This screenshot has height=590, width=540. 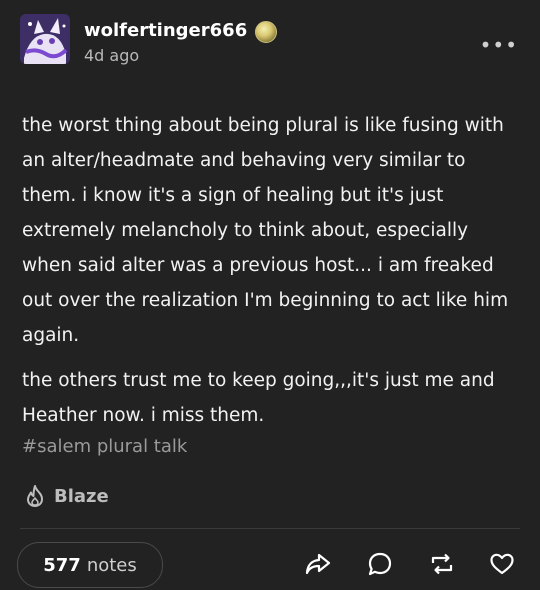 I want to click on flame-icon, so click(x=35, y=496).